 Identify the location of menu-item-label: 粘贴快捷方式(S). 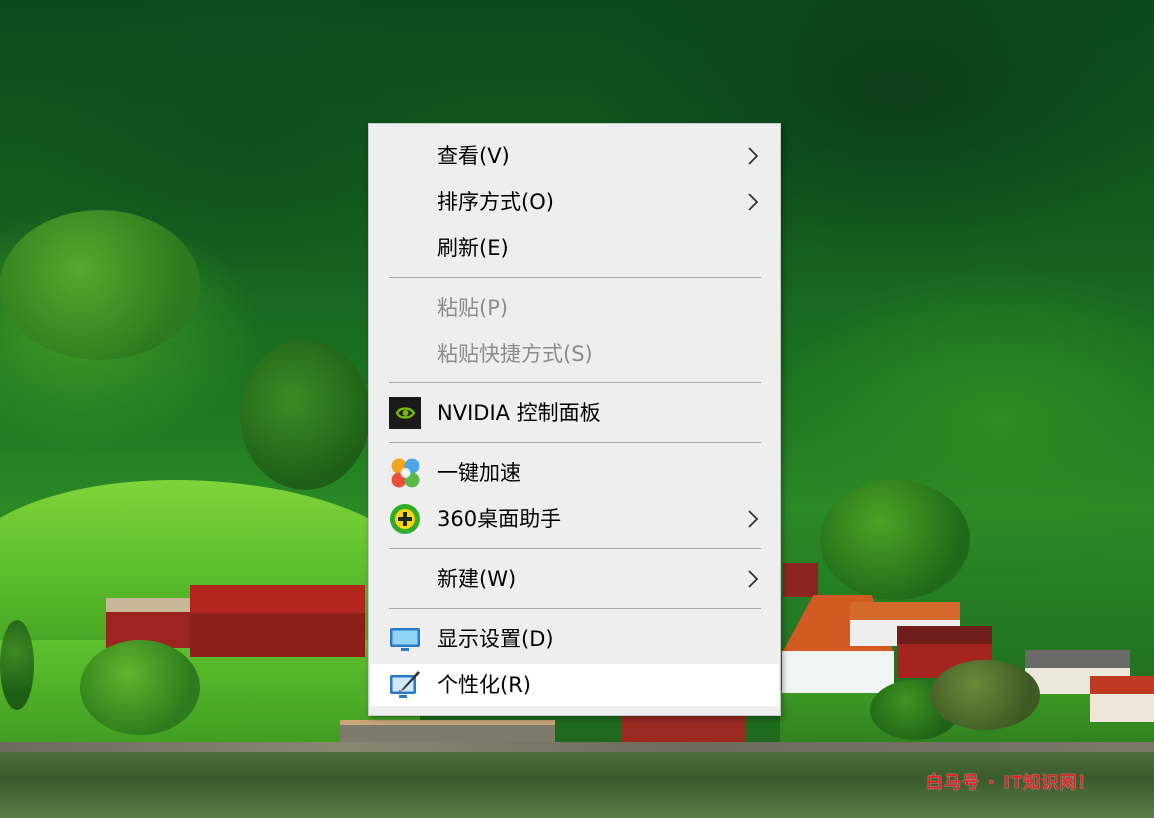
(515, 354).